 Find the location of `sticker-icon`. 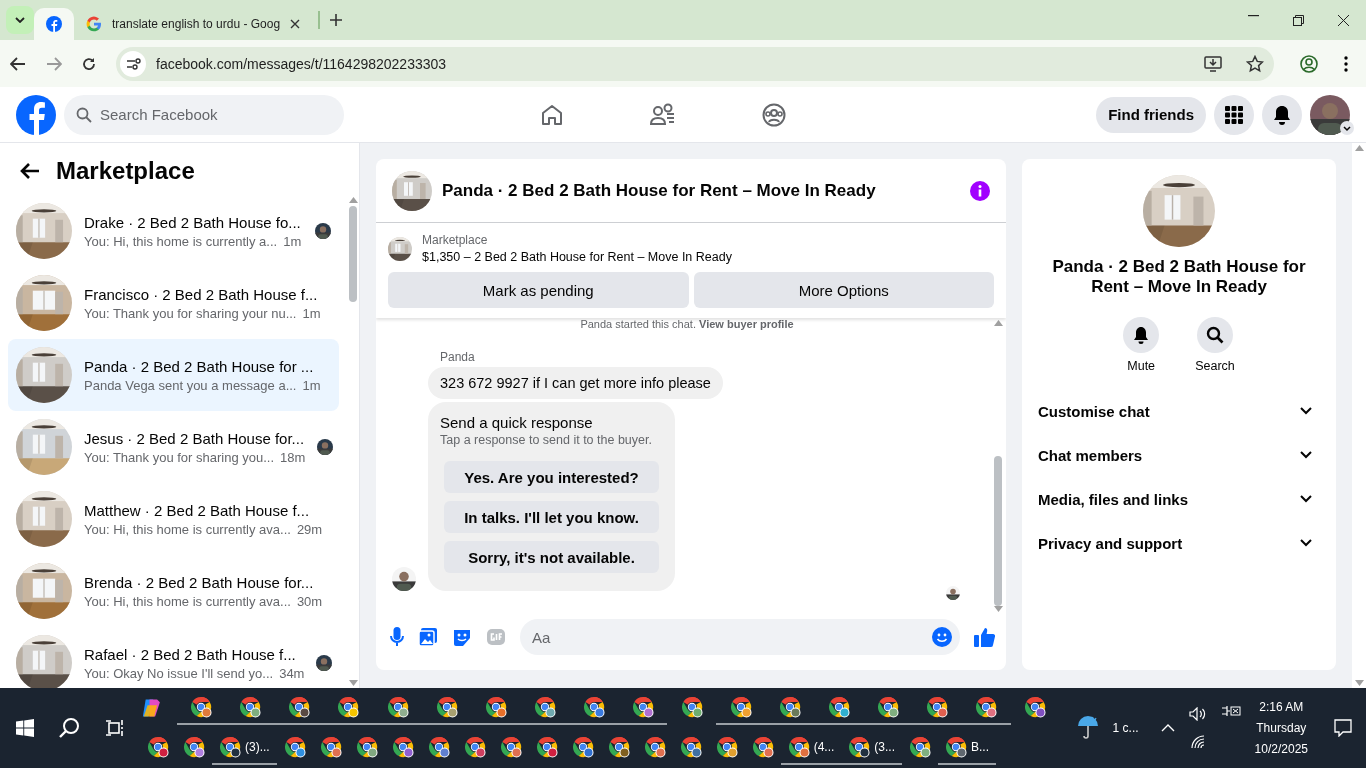

sticker-icon is located at coordinates (462, 637).